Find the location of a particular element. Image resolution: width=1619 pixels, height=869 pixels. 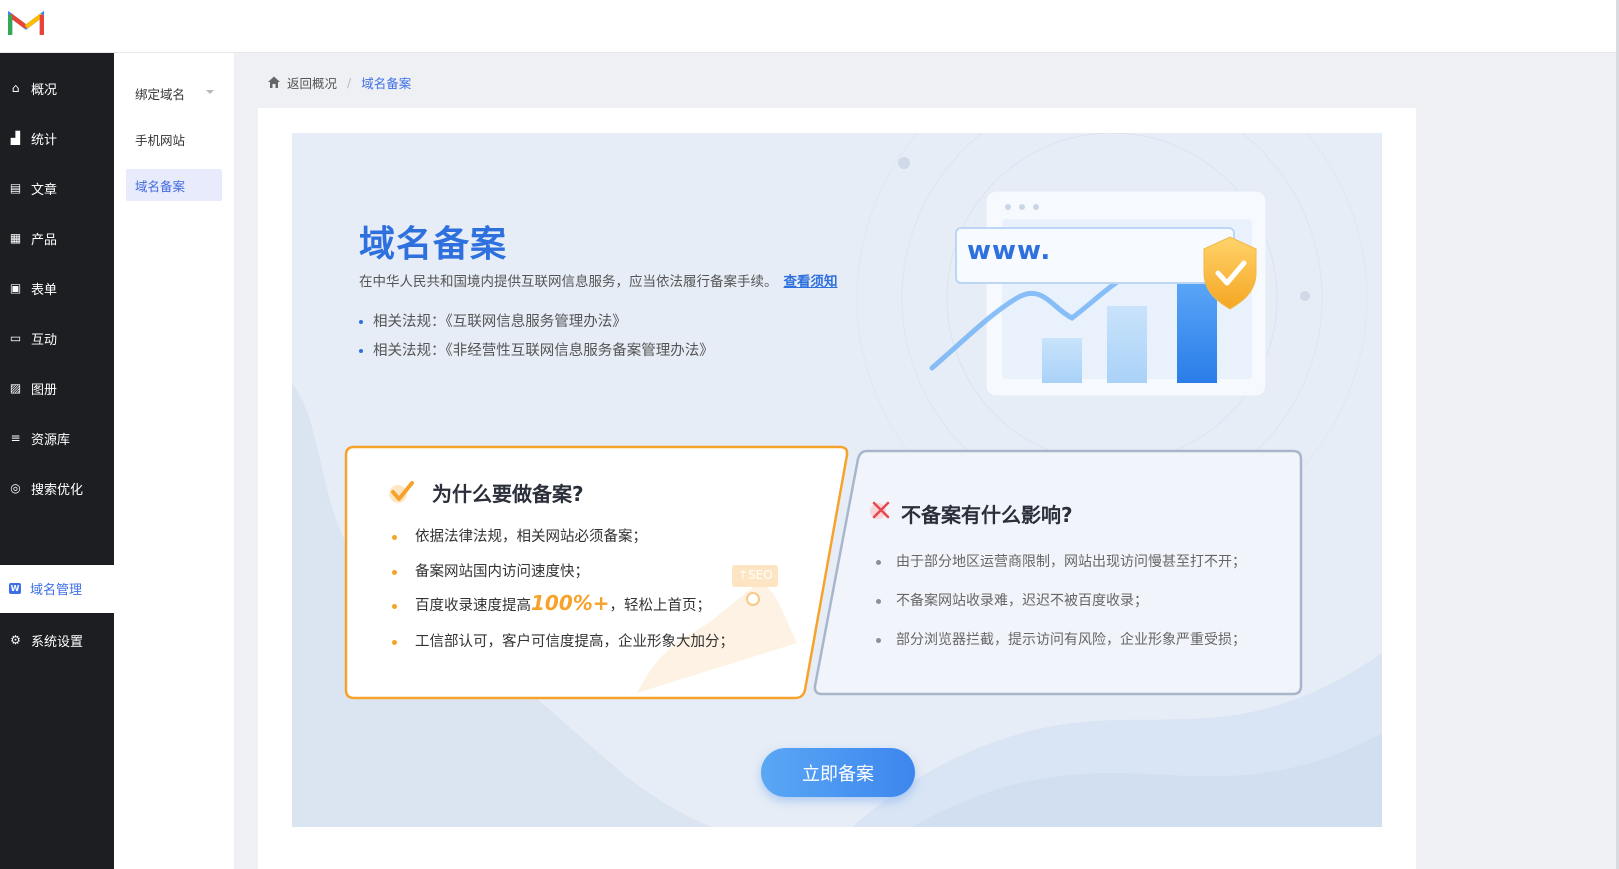

sidebar-item-stats: ▟ 统计 is located at coordinates (57, 138).